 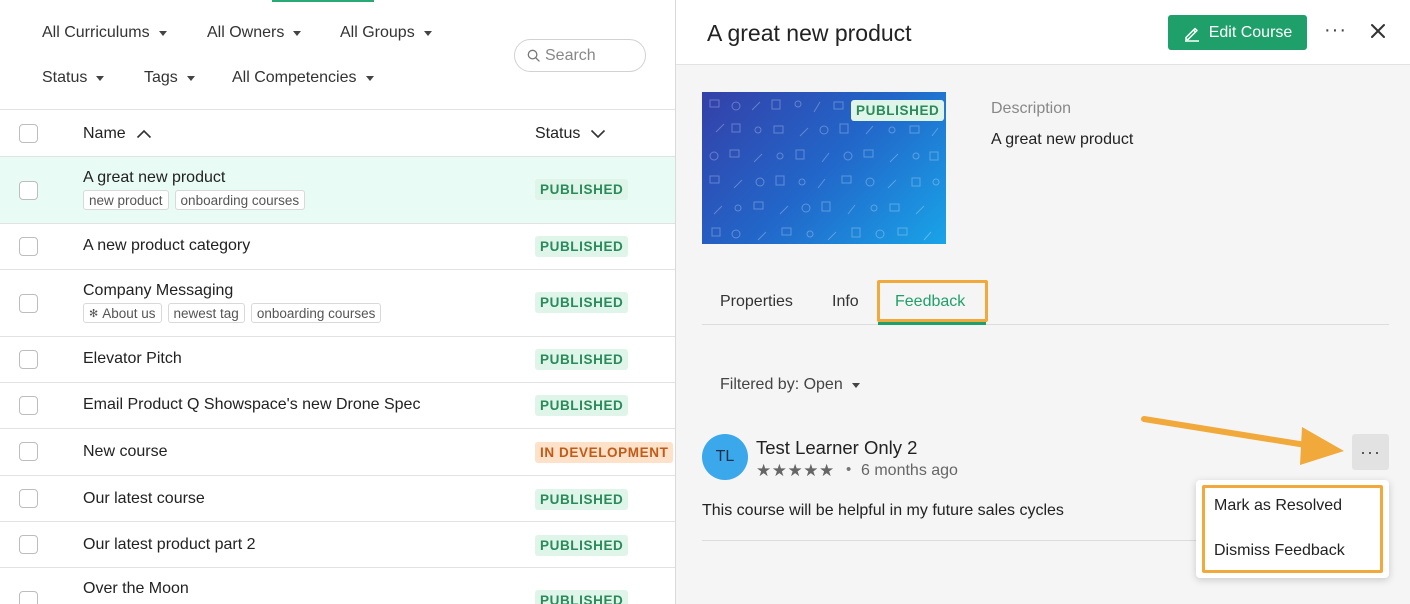 I want to click on feedback-filter-label: Filtered by: Open, so click(x=781, y=384).